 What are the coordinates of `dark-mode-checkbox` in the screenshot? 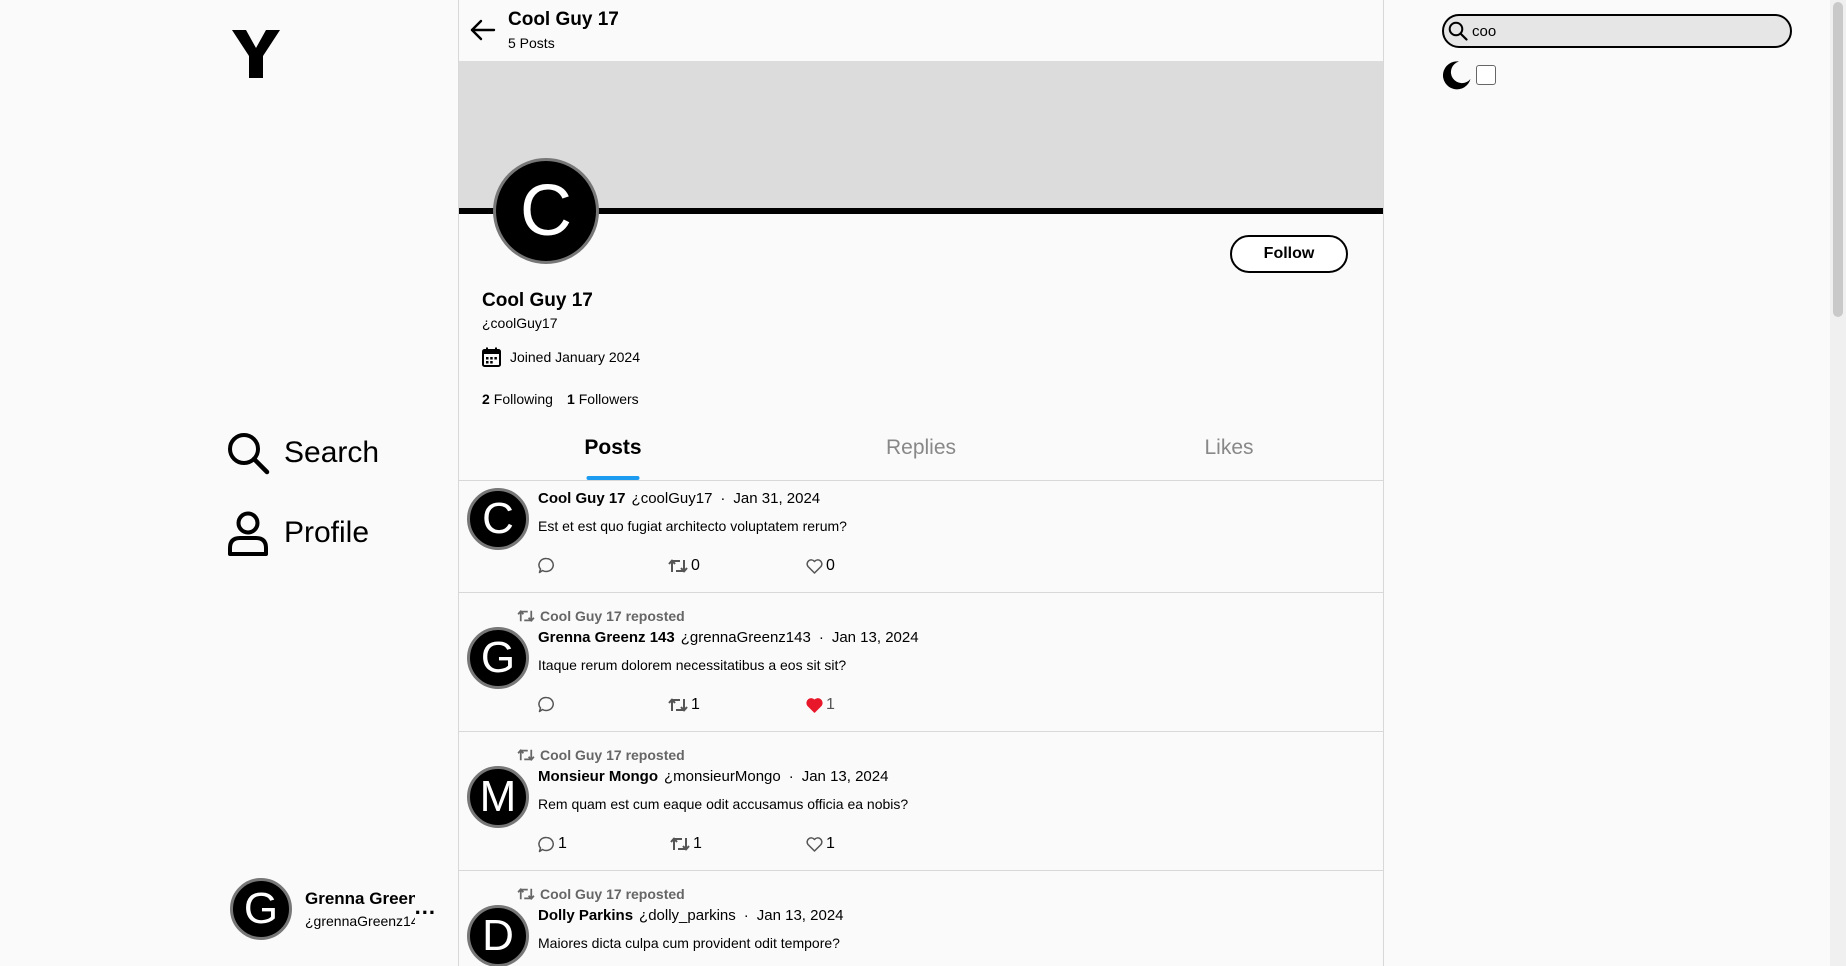 It's located at (1486, 75).